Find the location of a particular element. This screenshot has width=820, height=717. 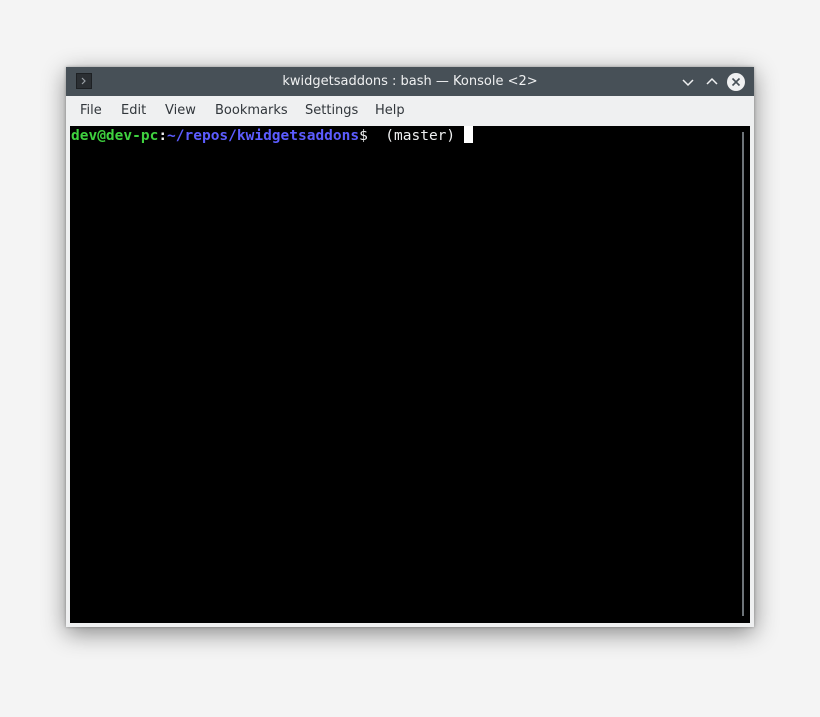

chevron-down-icon is located at coordinates (688, 83).